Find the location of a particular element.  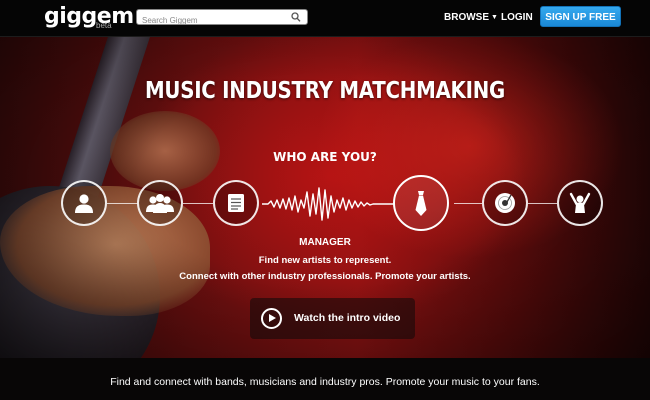

fan-icon is located at coordinates (580, 202).